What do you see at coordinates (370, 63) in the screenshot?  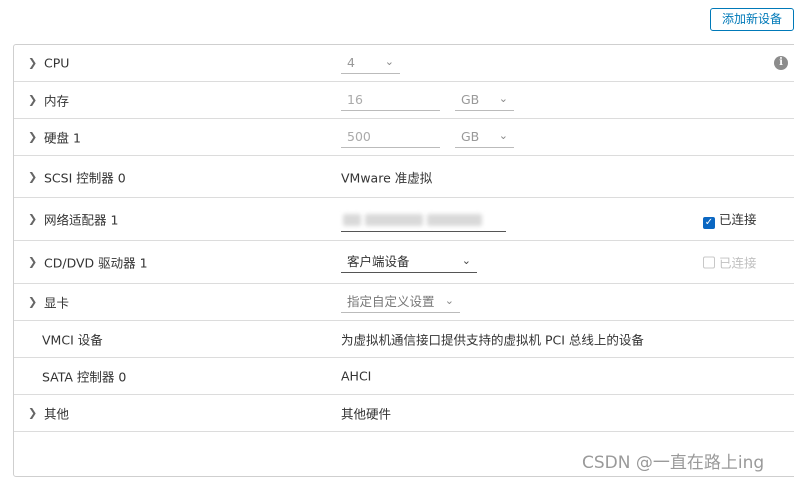 I see `cpu-count-select: 4 ⌄` at bounding box center [370, 63].